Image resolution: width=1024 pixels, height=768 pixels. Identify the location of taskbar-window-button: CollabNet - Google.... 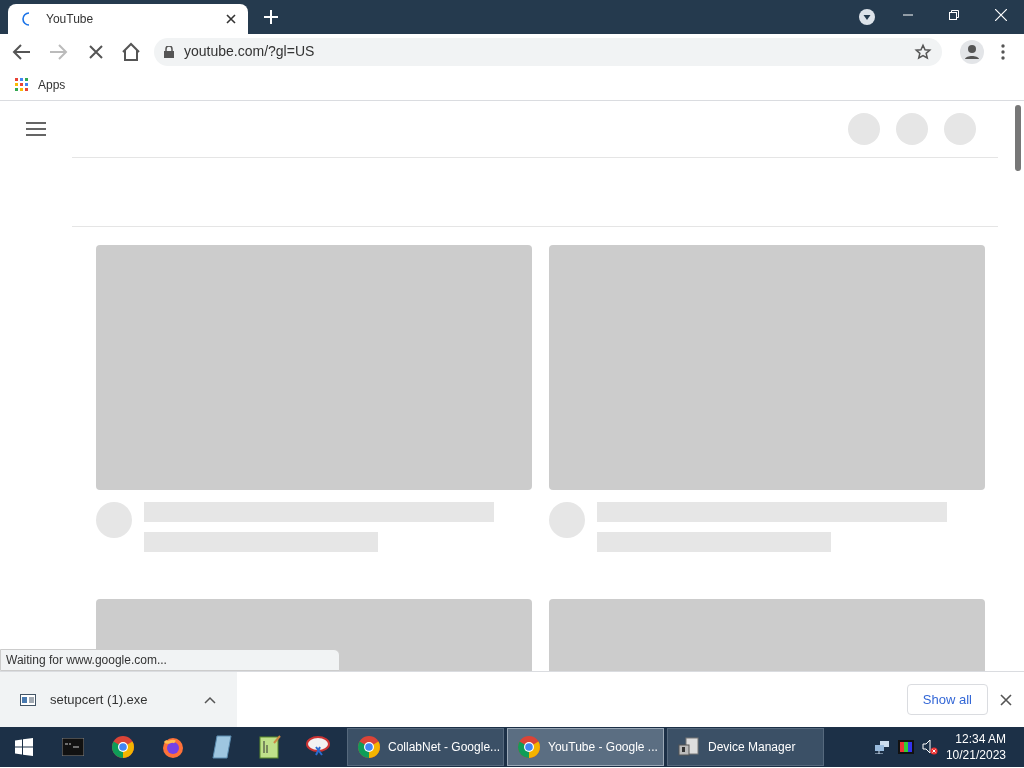
(425, 747).